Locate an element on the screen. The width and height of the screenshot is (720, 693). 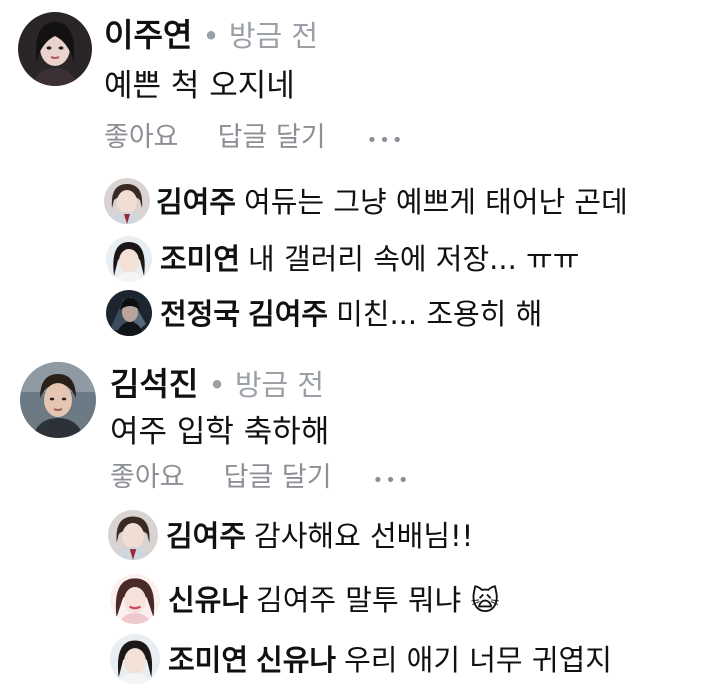
reply-item: 김여주 여듀는 그냥 예쁘게 태어난 곤데 is located at coordinates (392, 202).